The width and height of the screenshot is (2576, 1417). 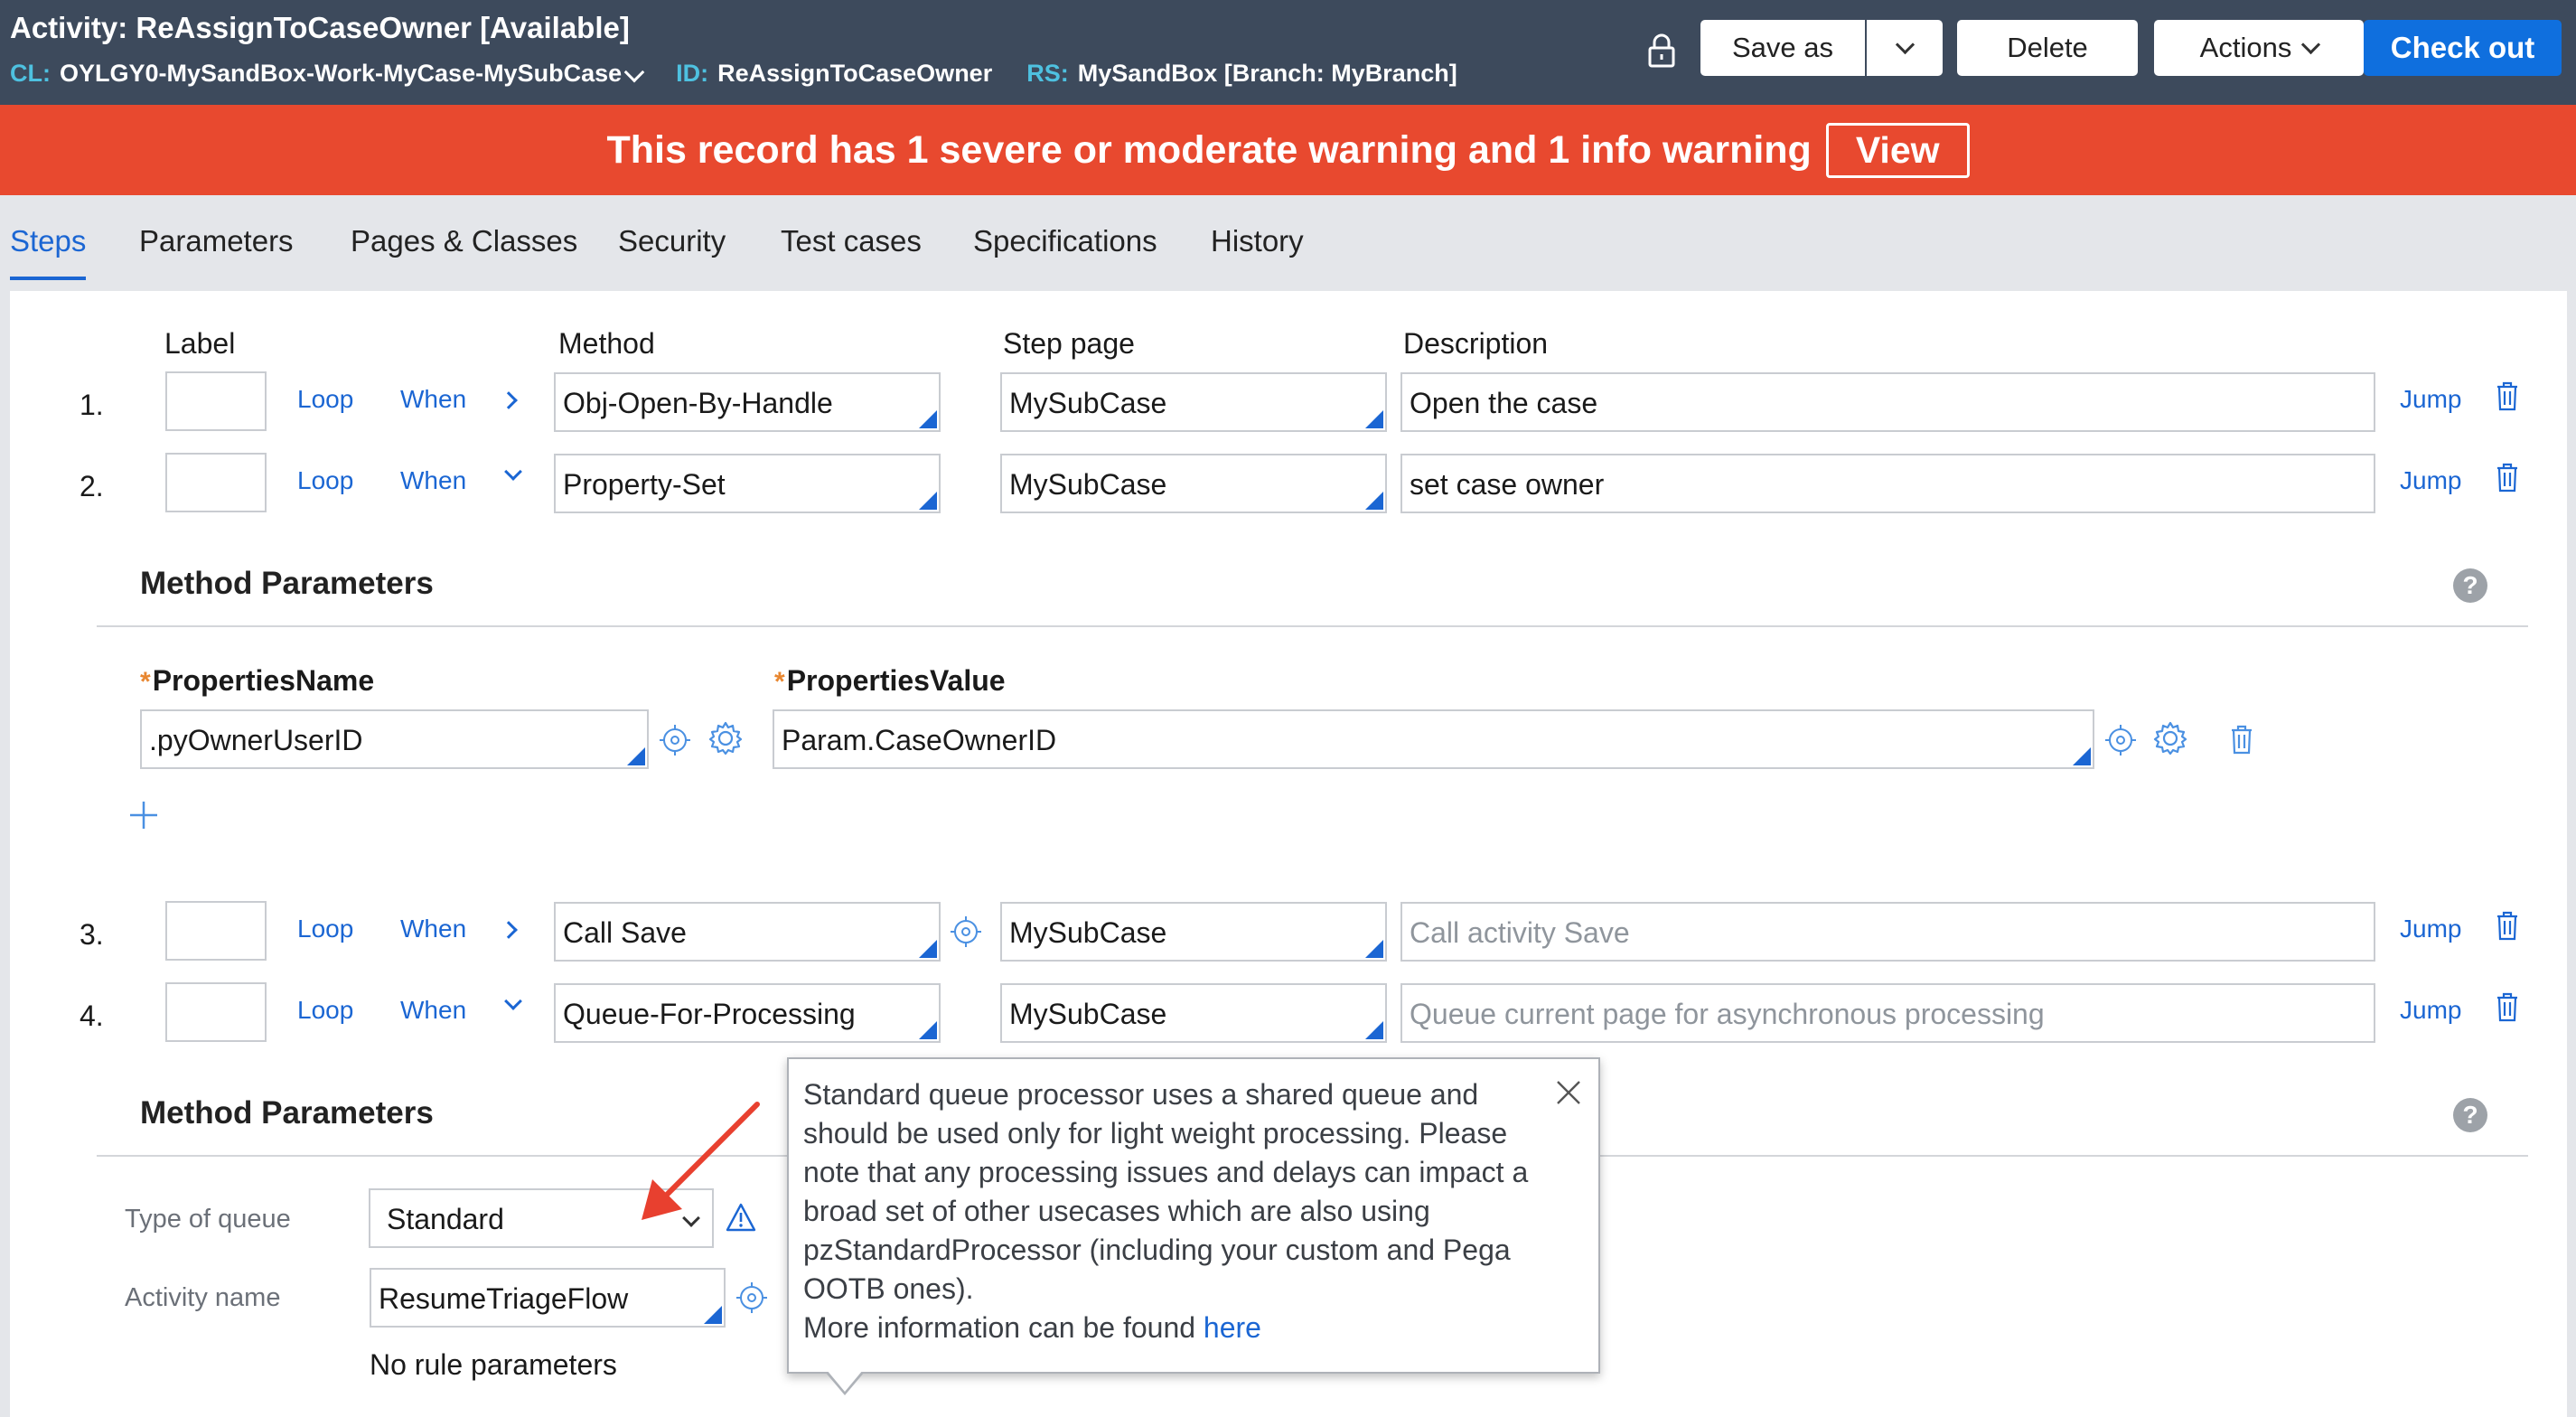 I want to click on properties-name-label: *PropertiesName, so click(x=257, y=681).